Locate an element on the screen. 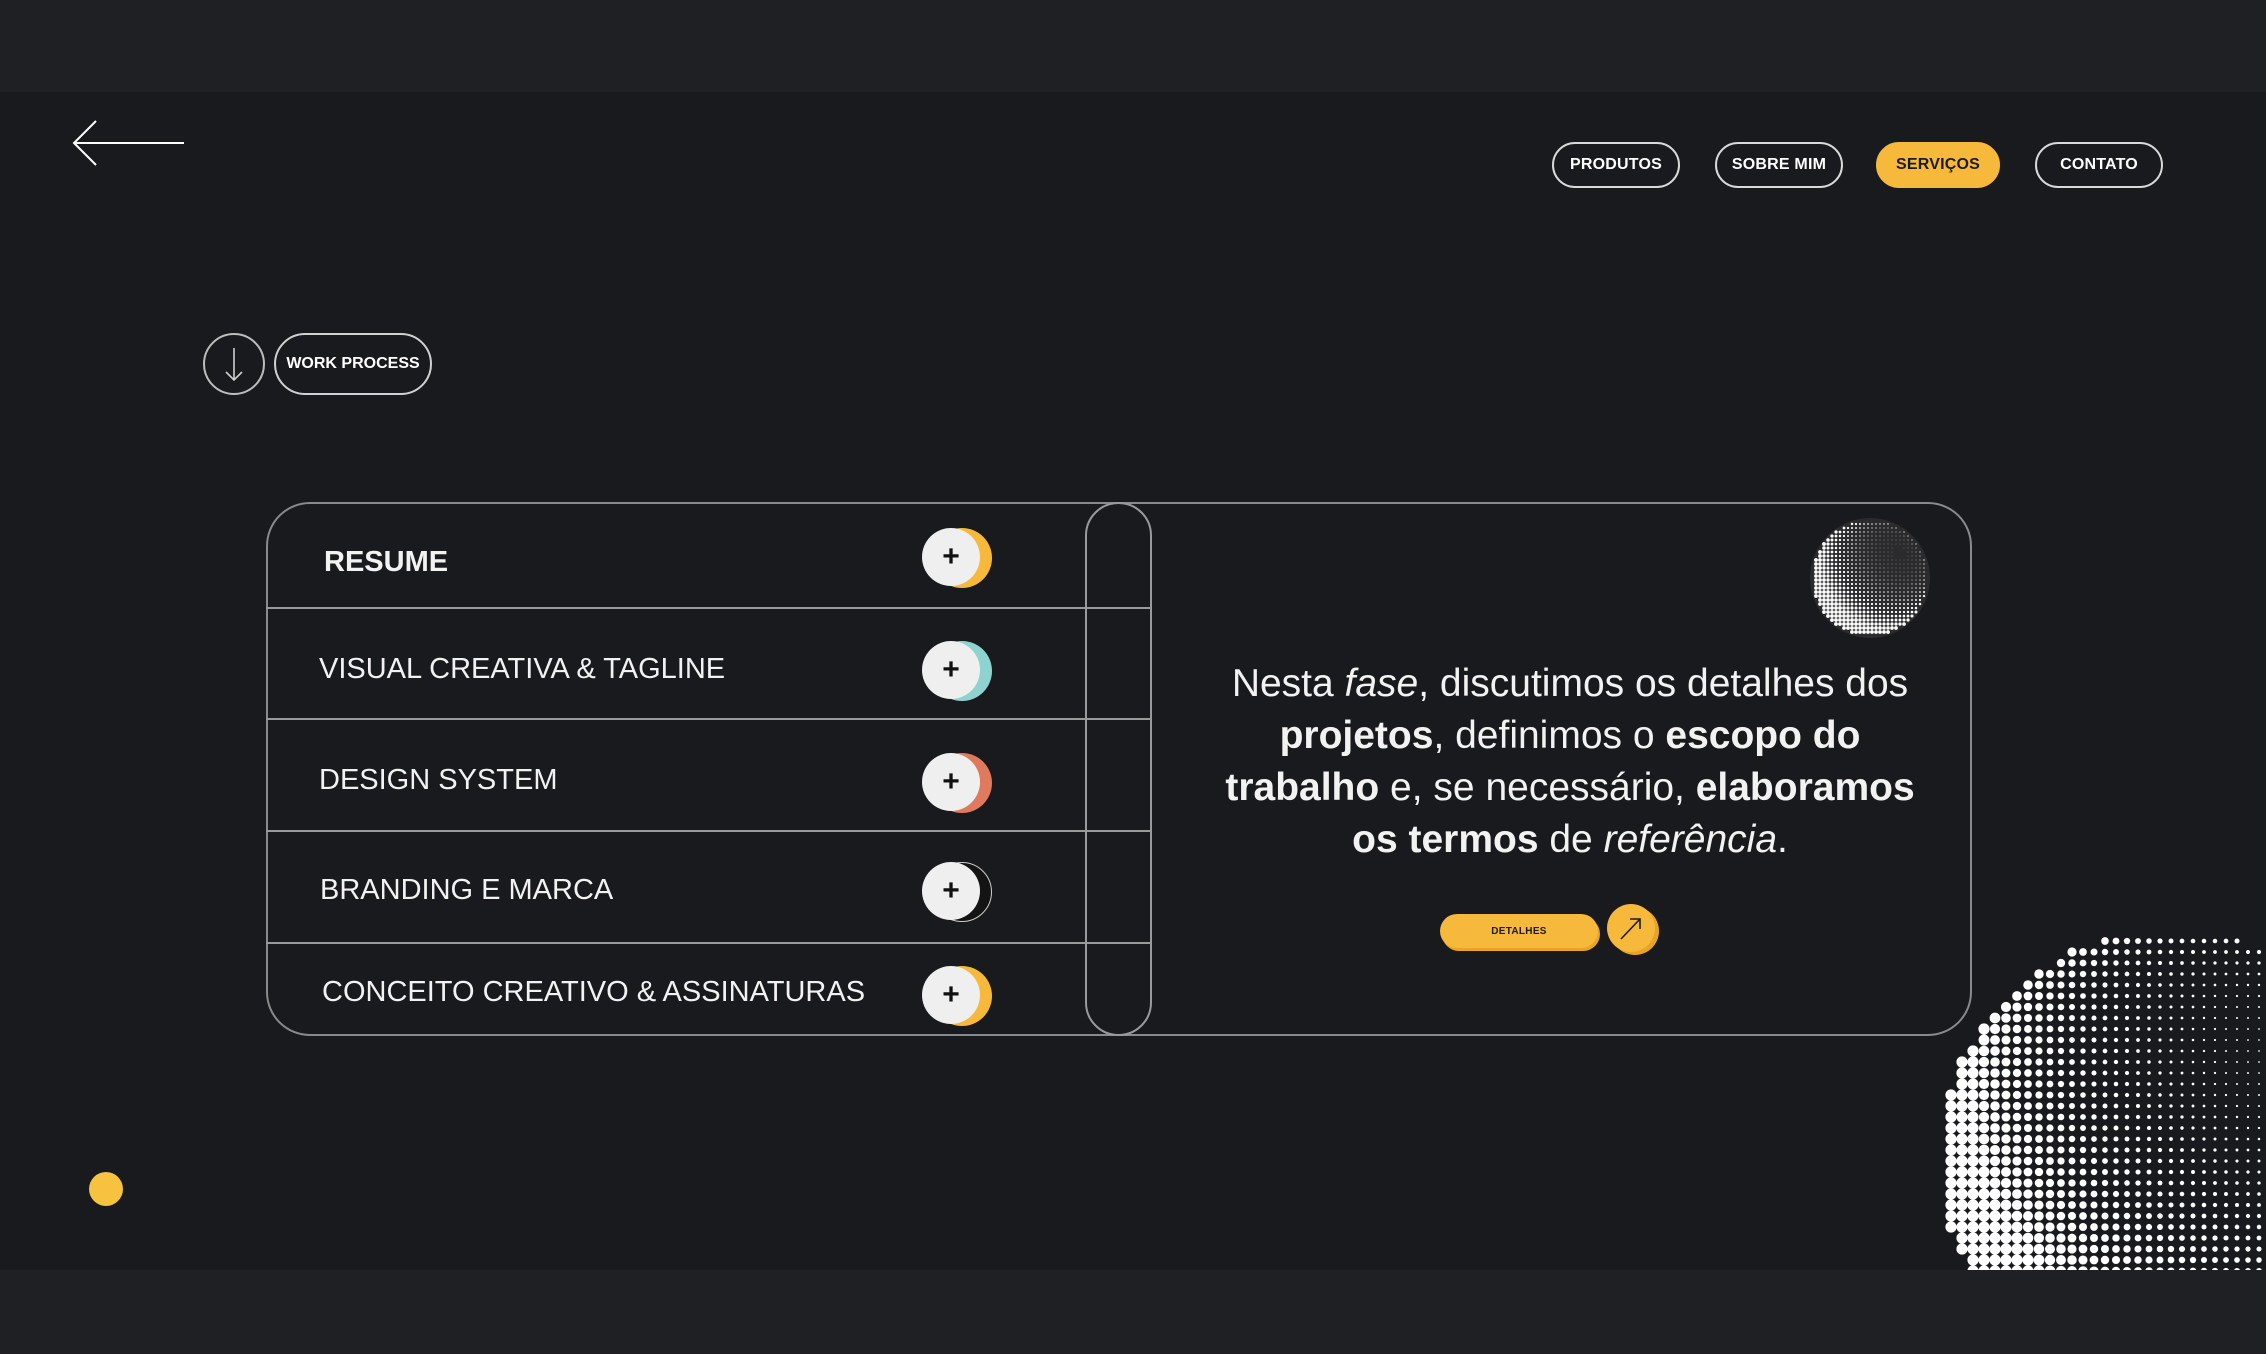 The height and width of the screenshot is (1354, 2266). service-item-label: DESIGN SYSTEM is located at coordinates (438, 780).